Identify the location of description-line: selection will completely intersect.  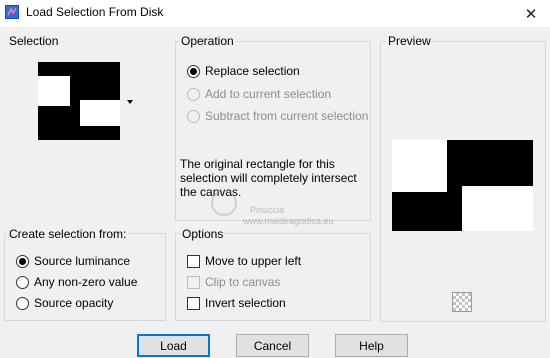
(268, 178).